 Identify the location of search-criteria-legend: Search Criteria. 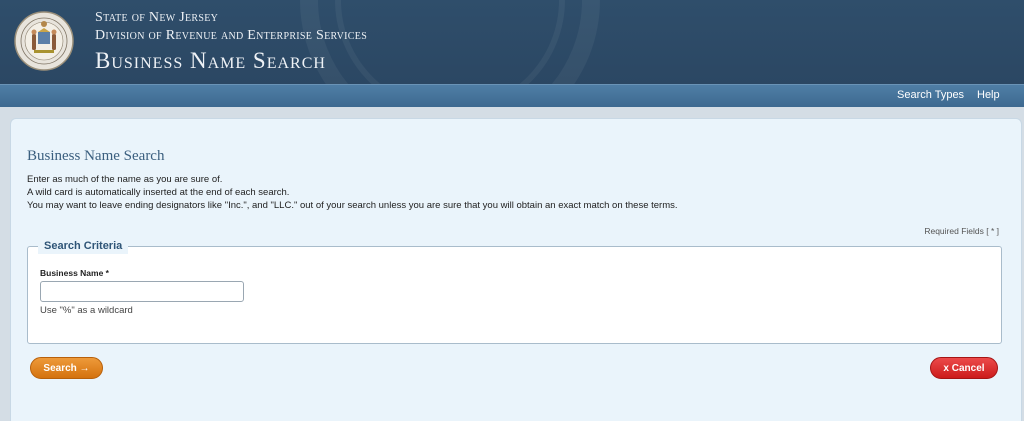
(83, 246).